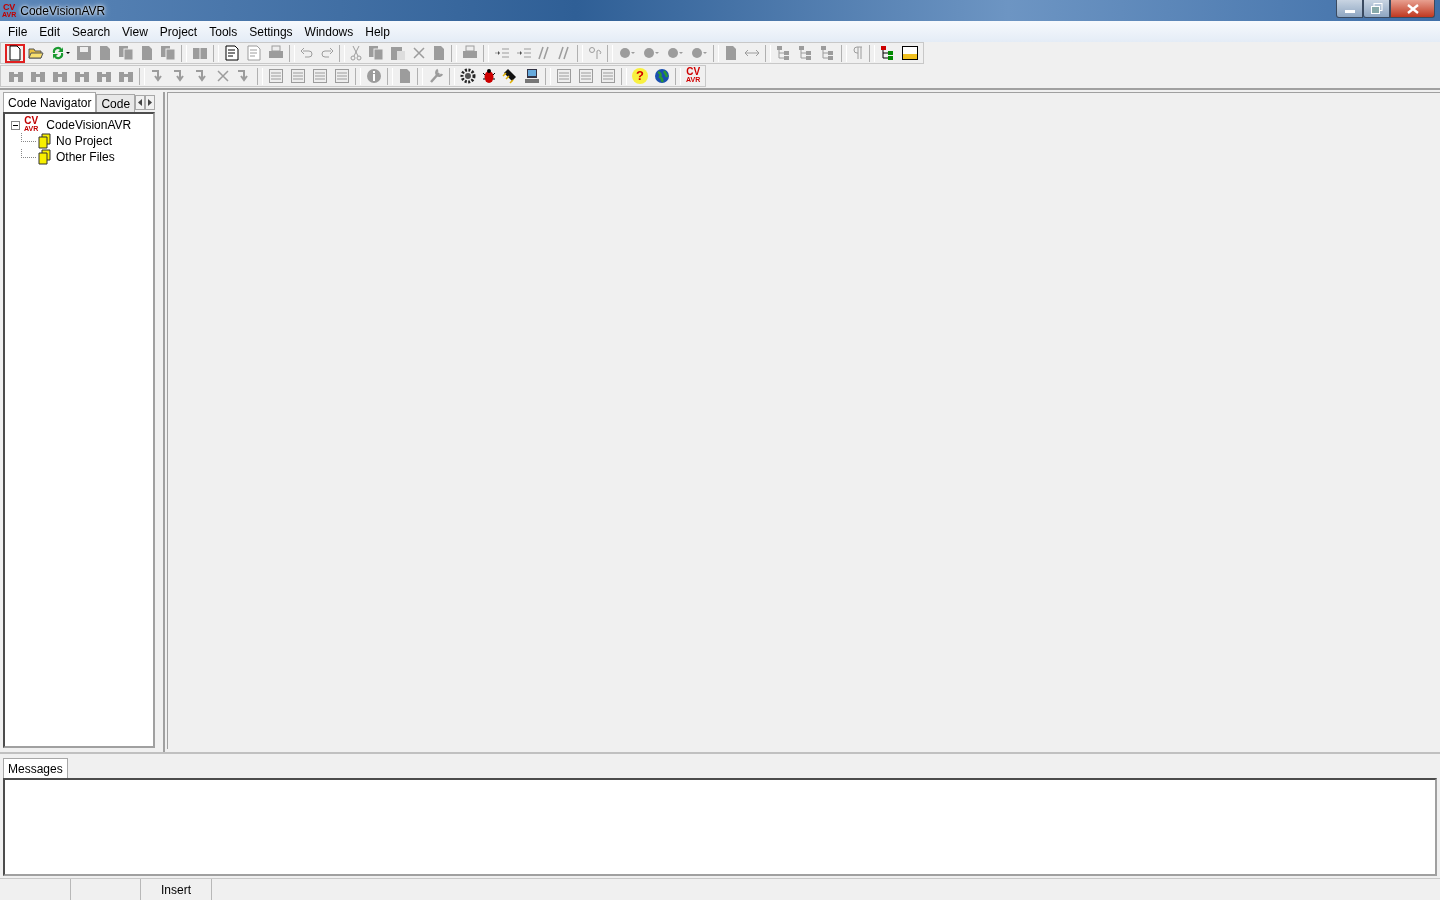 The height and width of the screenshot is (900, 1440). What do you see at coordinates (50, 102) in the screenshot?
I see `panel-tab: Code Navigator` at bounding box center [50, 102].